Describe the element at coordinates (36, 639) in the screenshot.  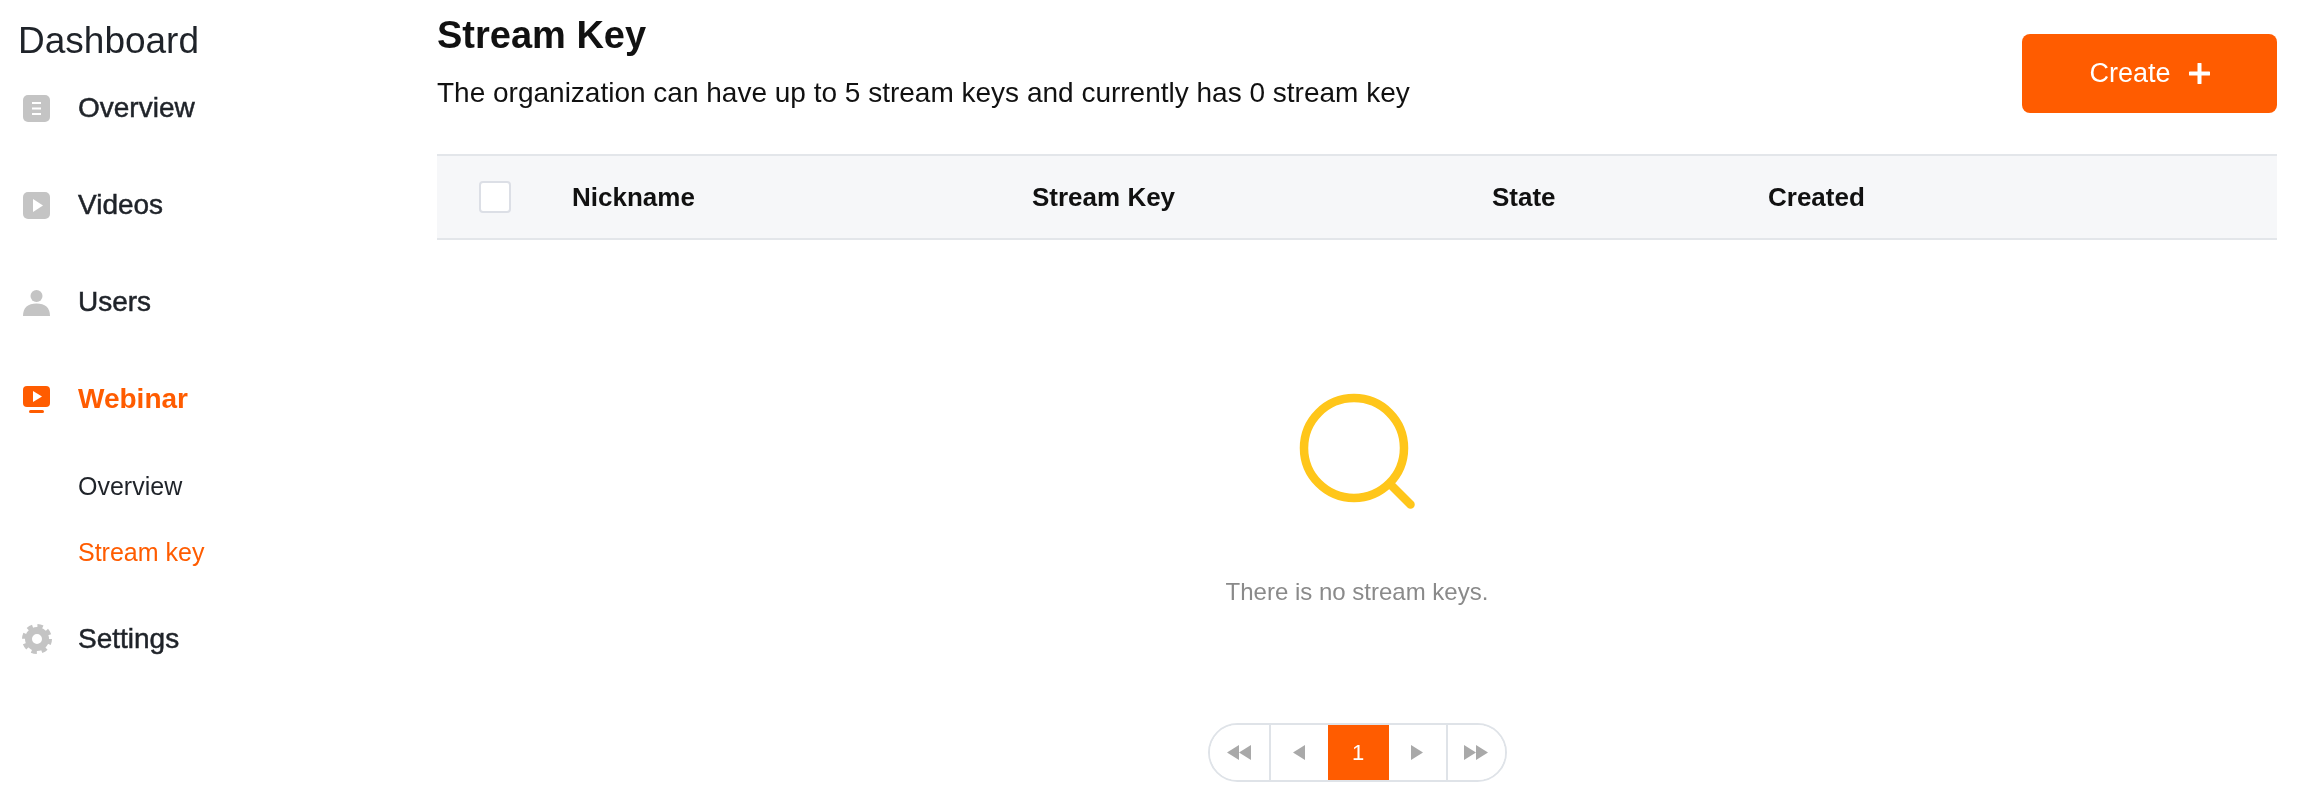
I see `gear-icon` at that location.